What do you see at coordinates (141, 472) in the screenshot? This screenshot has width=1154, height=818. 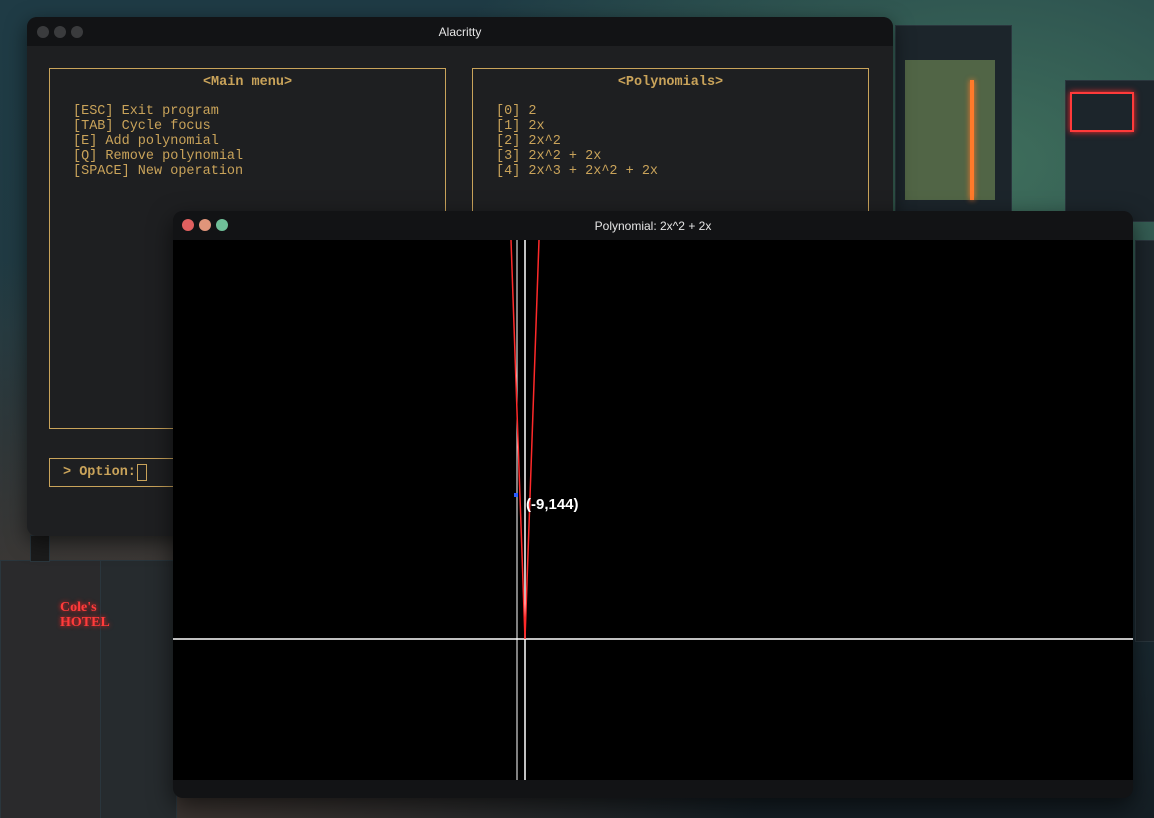 I see `text-cursor` at bounding box center [141, 472].